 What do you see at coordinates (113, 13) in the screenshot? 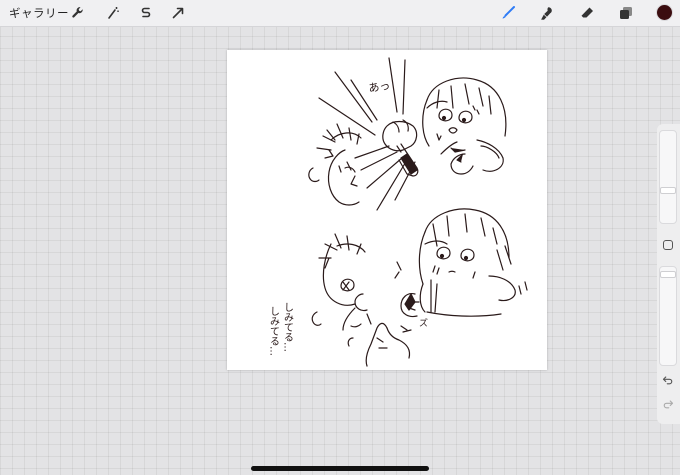
I see `magic-wand-icon` at bounding box center [113, 13].